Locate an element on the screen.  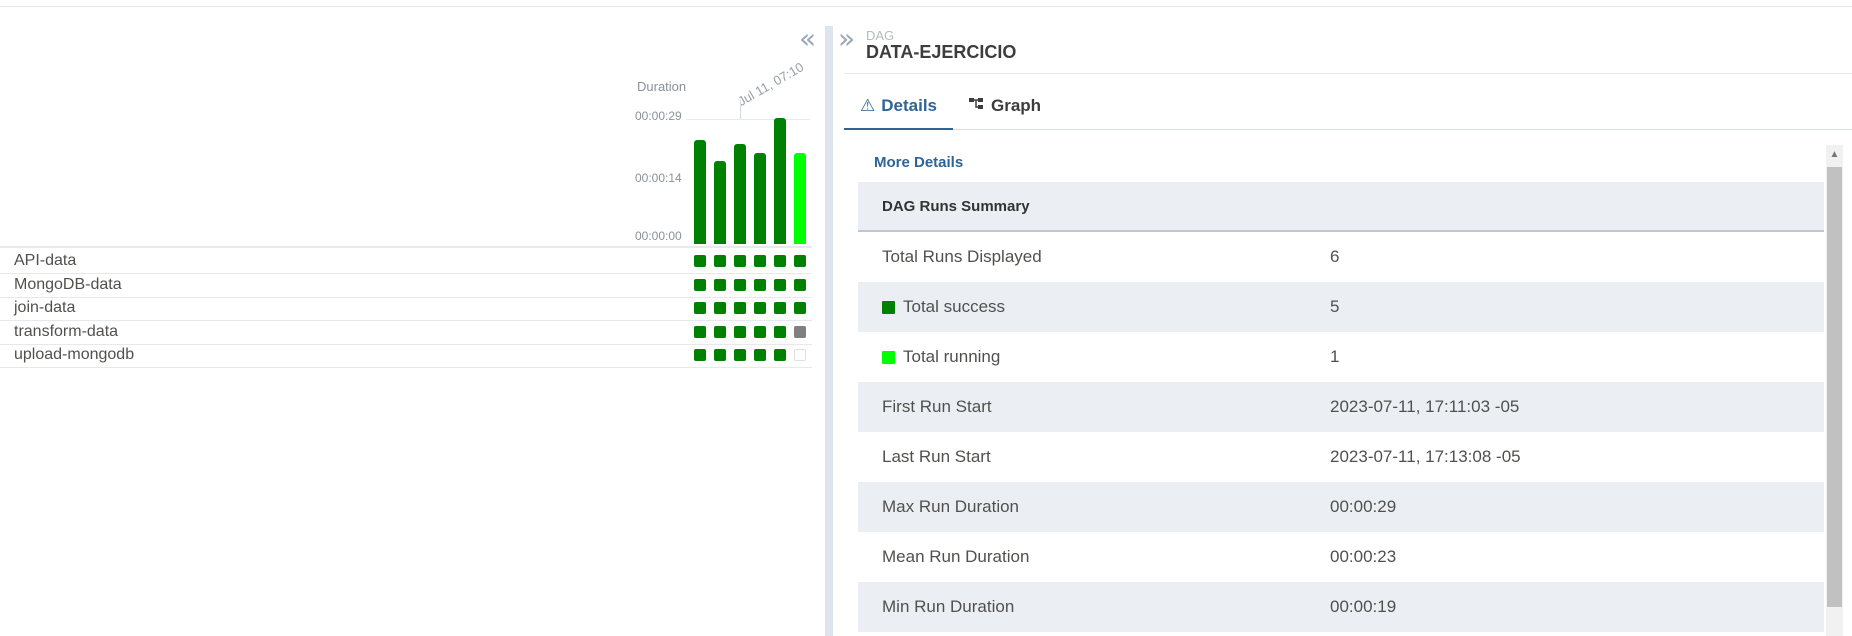
tab-graph-label: Graph is located at coordinates (1016, 105).